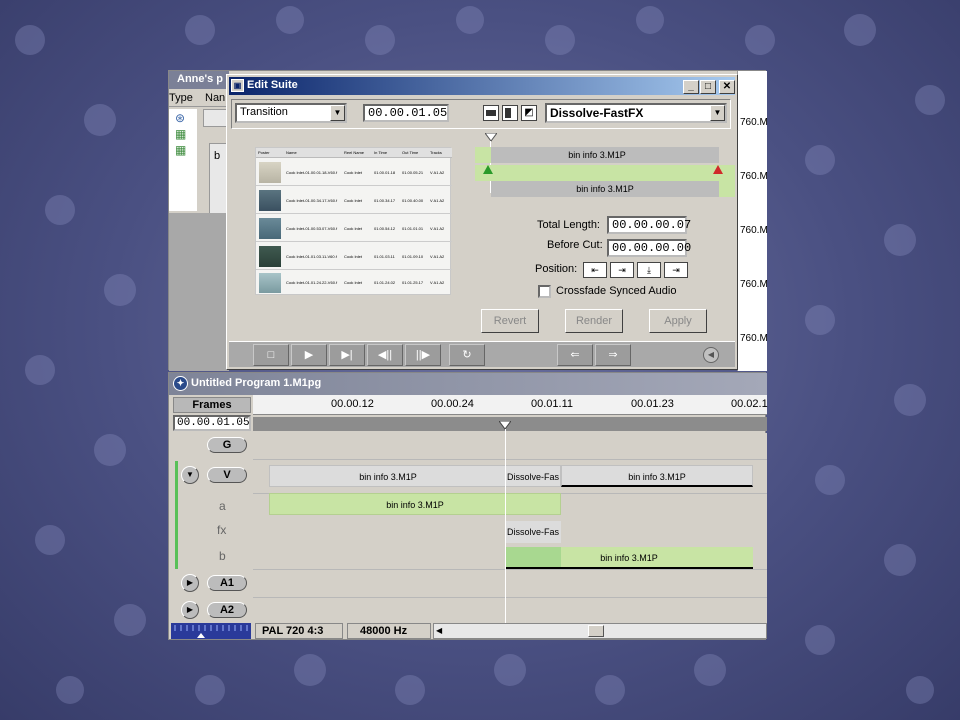 The height and width of the screenshot is (720, 960). Describe the element at coordinates (237, 85) in the screenshot. I see `app-icon: ▣` at that location.